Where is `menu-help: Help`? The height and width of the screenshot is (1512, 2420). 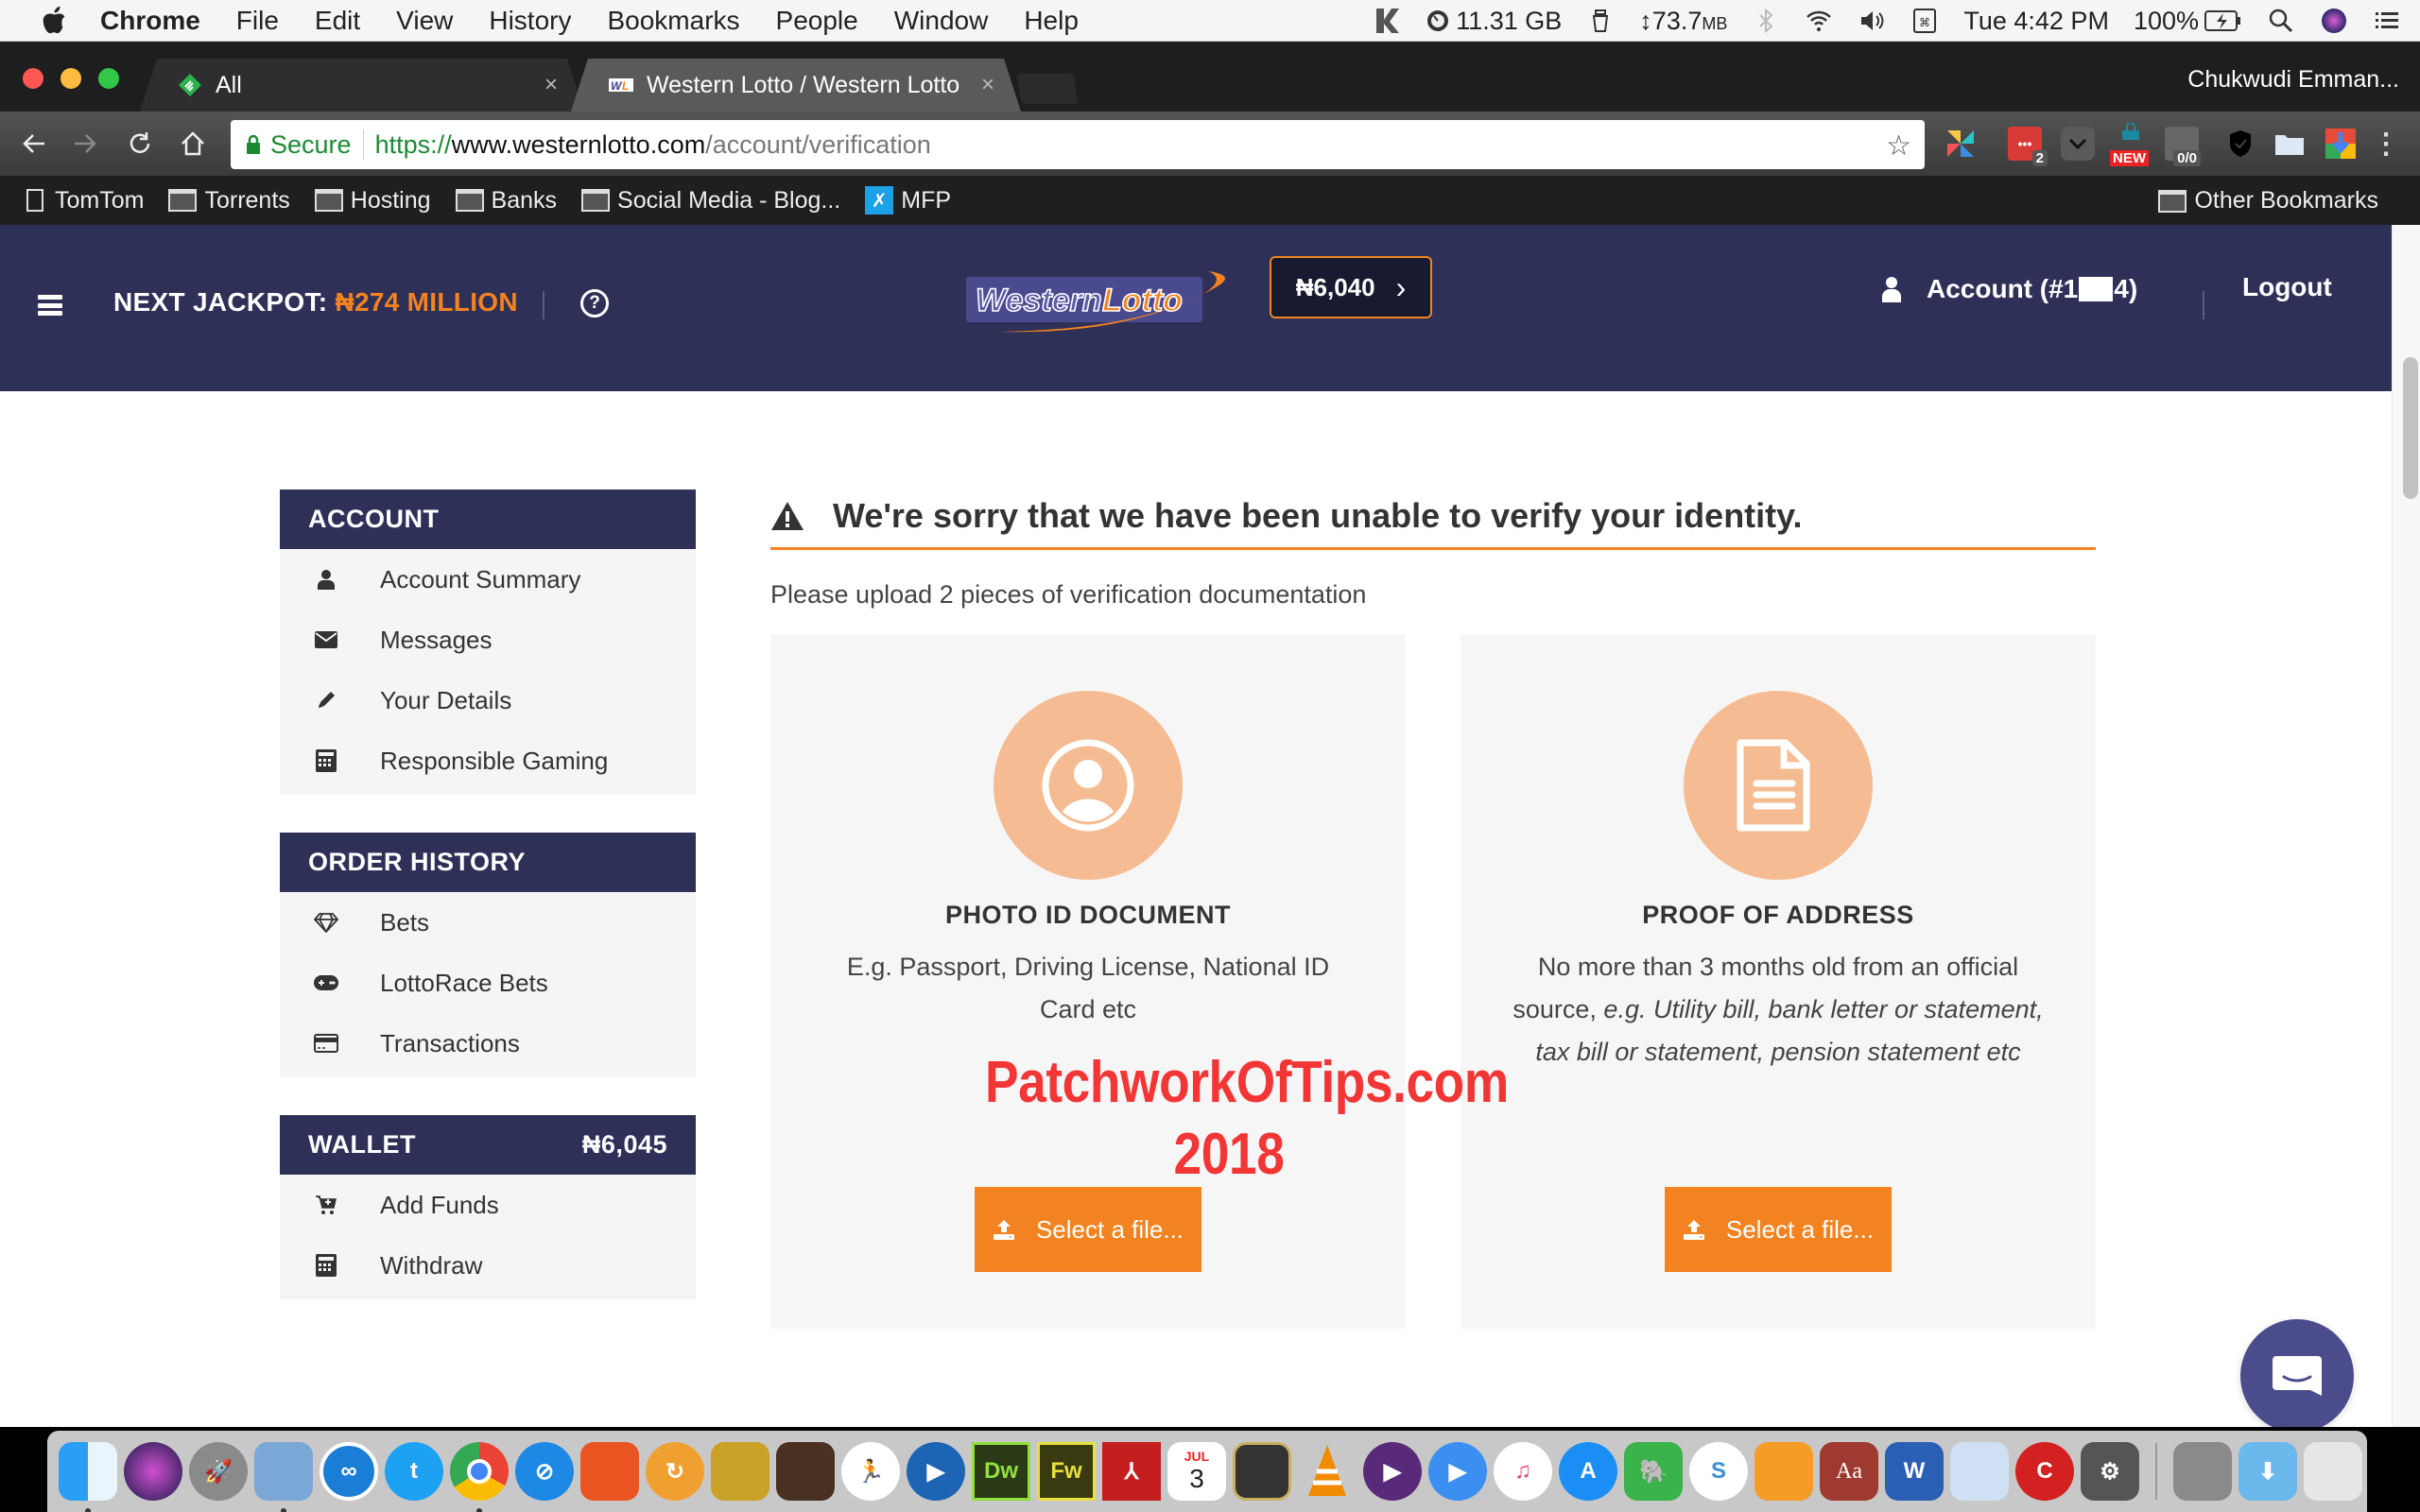 menu-help: Help is located at coordinates (1051, 21).